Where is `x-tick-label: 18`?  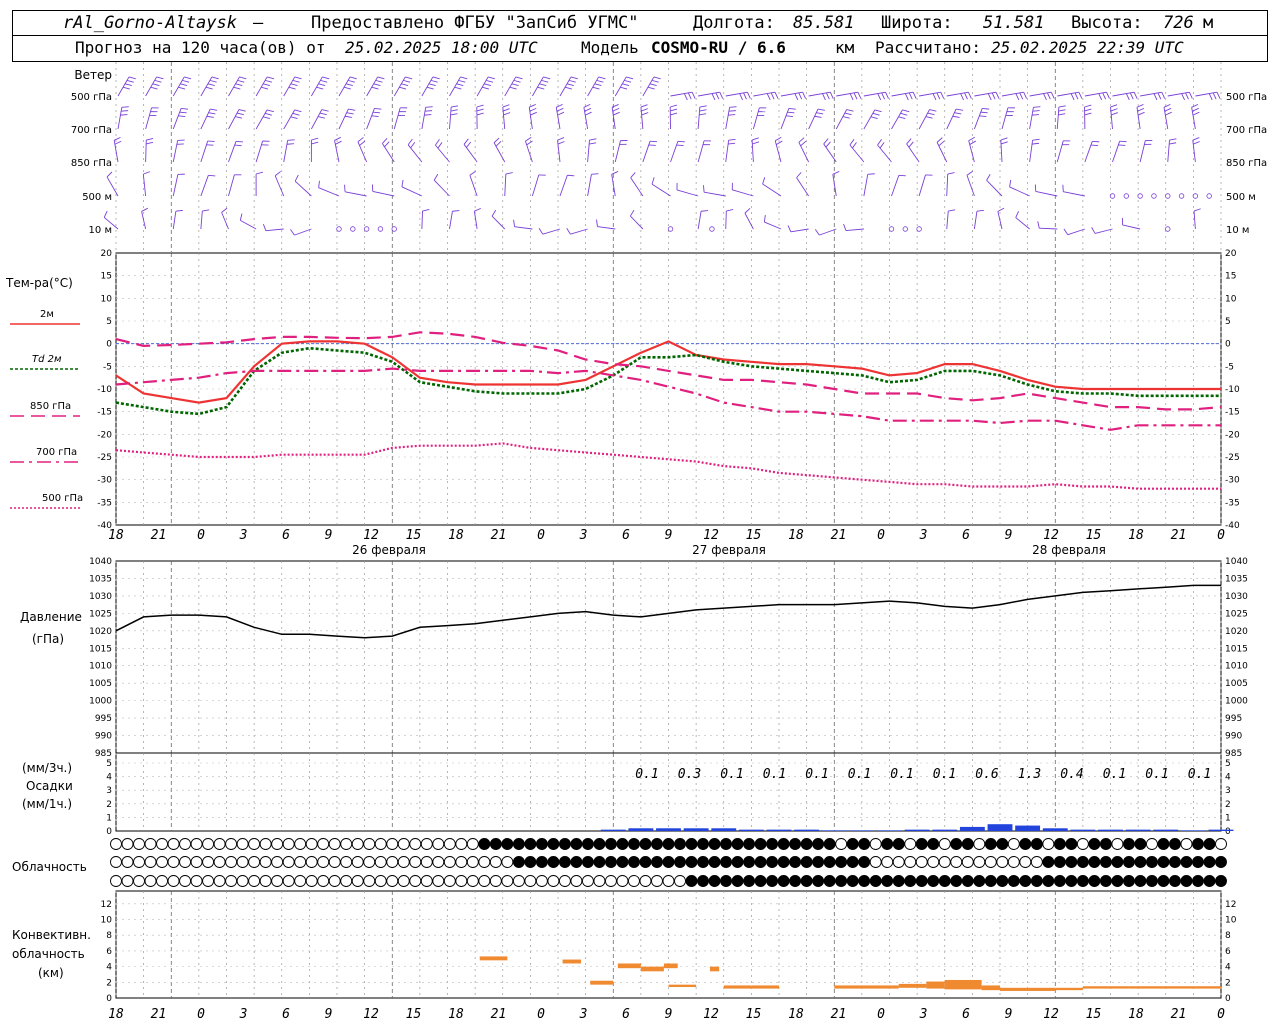
x-tick-label: 18 is located at coordinates (796, 535).